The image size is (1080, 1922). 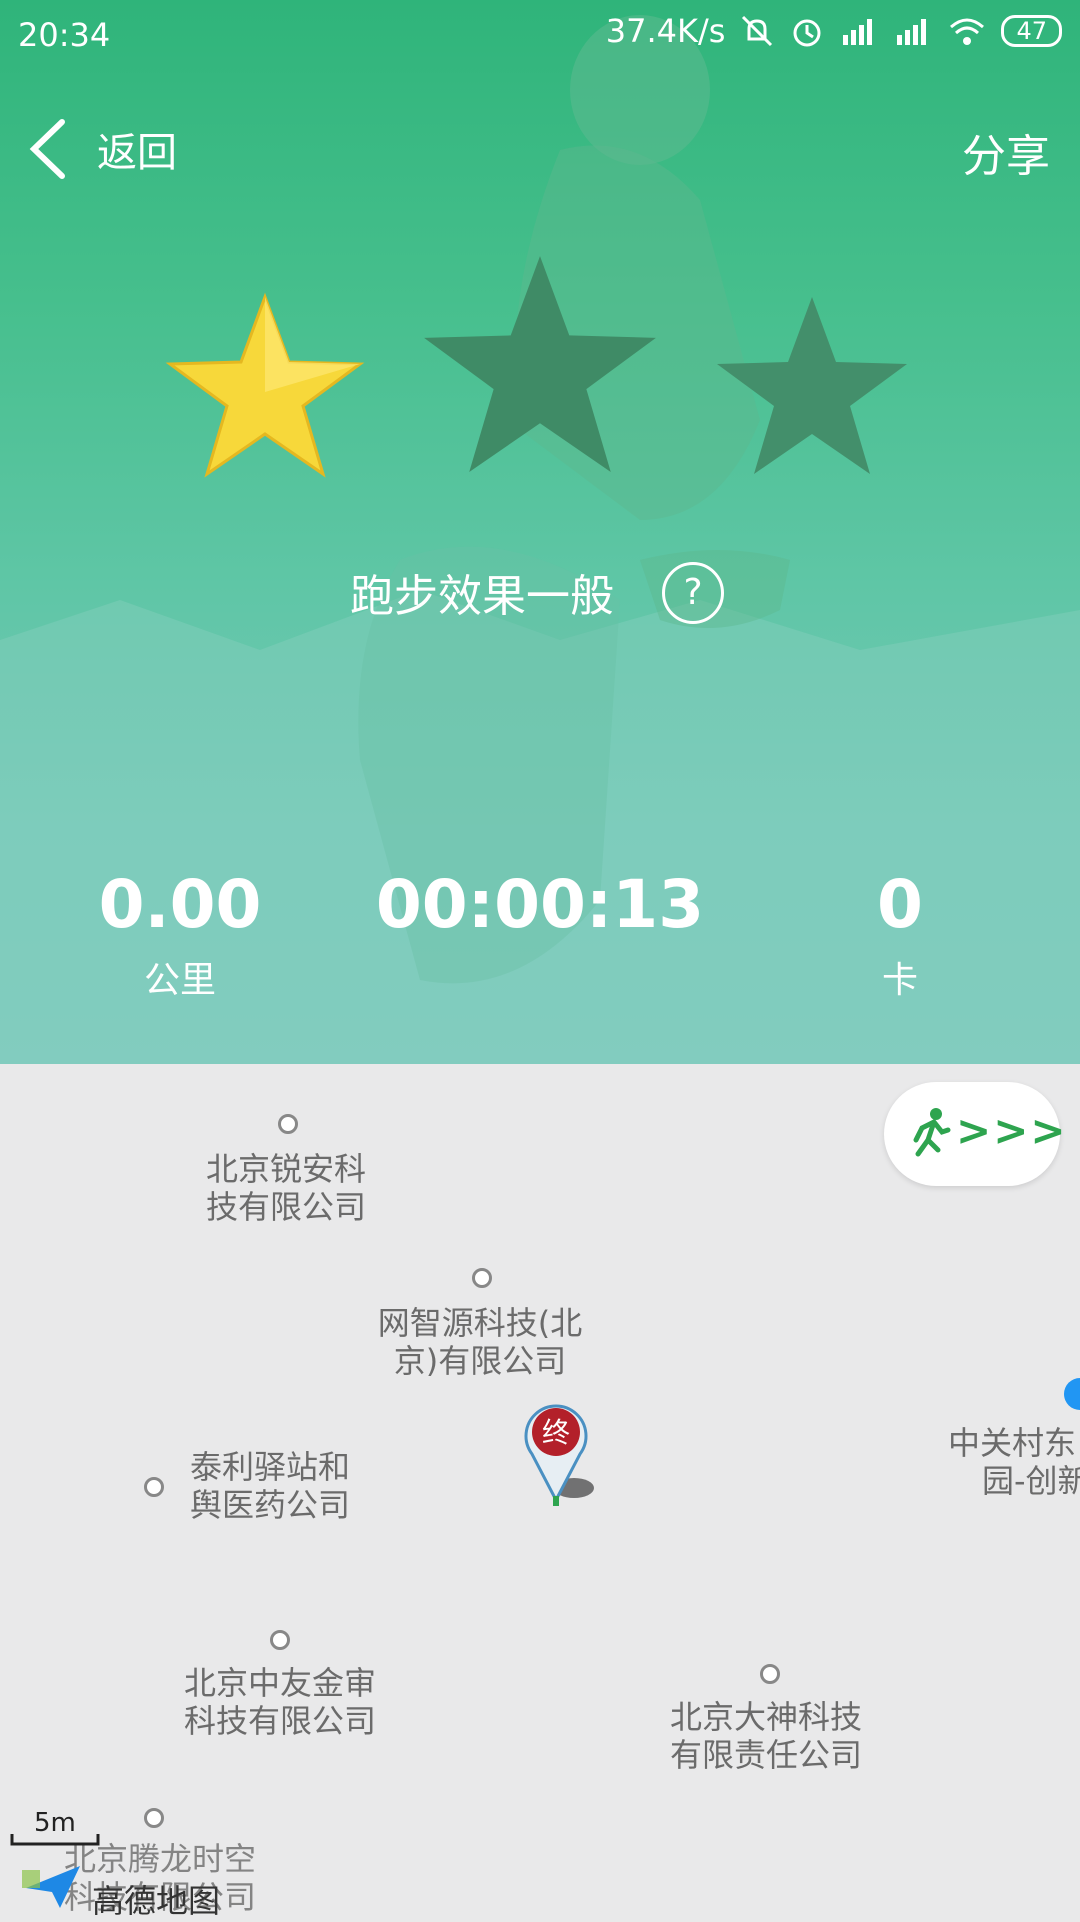 What do you see at coordinates (765, 1736) in the screenshot?
I see `poi-label: 北京大神科技 有限责任公司` at bounding box center [765, 1736].